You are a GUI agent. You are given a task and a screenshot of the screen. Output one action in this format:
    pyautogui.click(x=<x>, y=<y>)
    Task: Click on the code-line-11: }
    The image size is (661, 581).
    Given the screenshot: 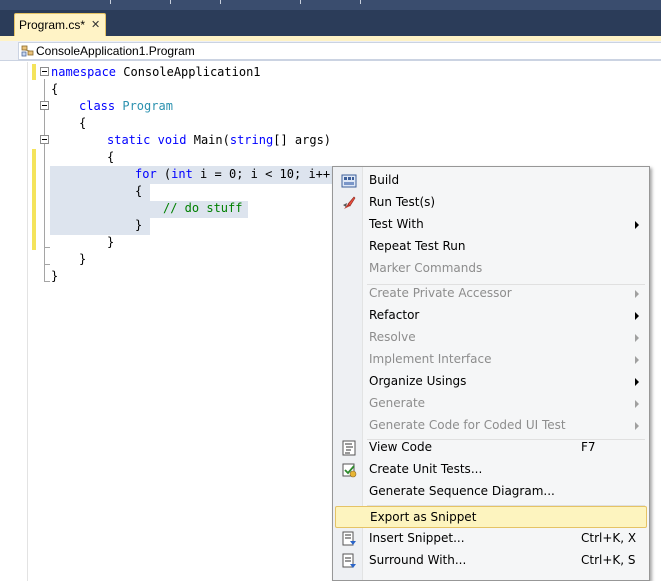 What is the action you would take?
    pyautogui.click(x=110, y=242)
    